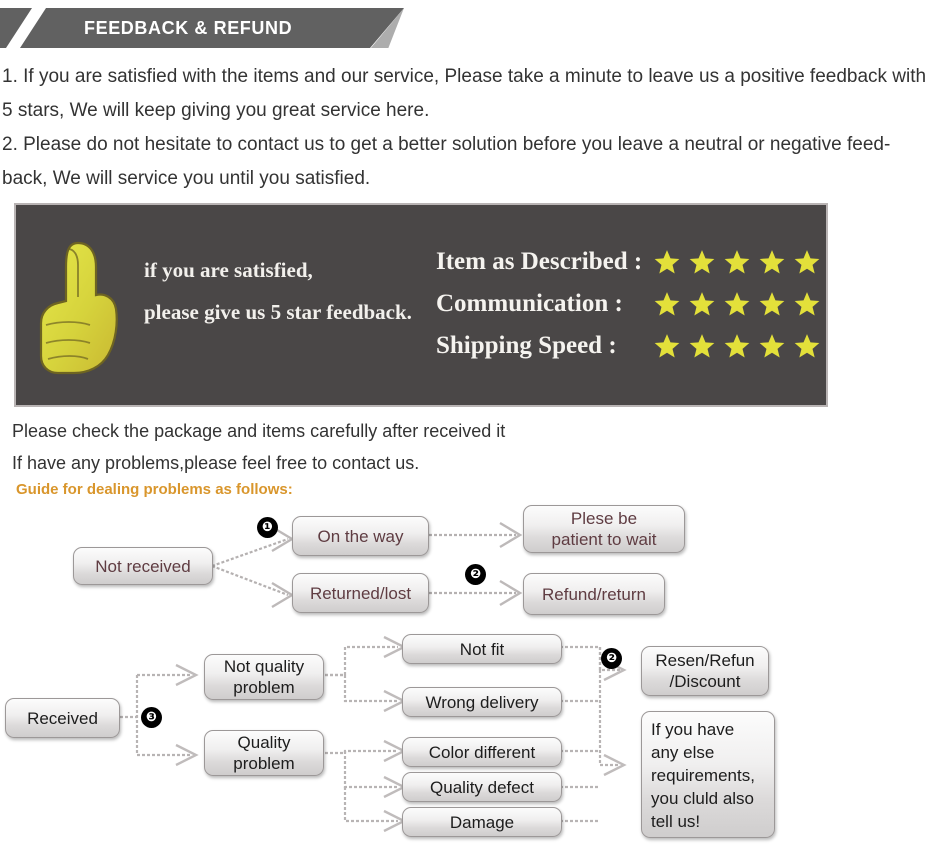 The width and height of the screenshot is (948, 849). I want to click on banner-left-line-1: if you are satisfied,, so click(228, 270).